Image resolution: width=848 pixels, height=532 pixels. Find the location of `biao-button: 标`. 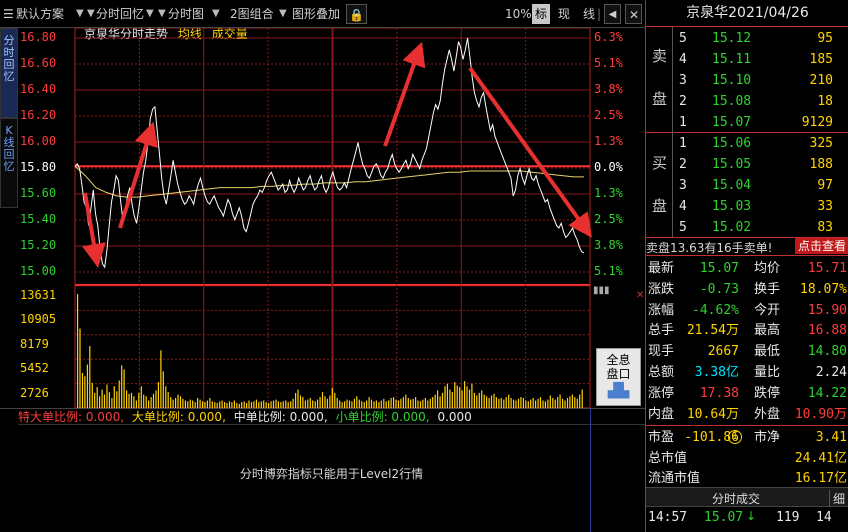

biao-button: 标 is located at coordinates (541, 14).